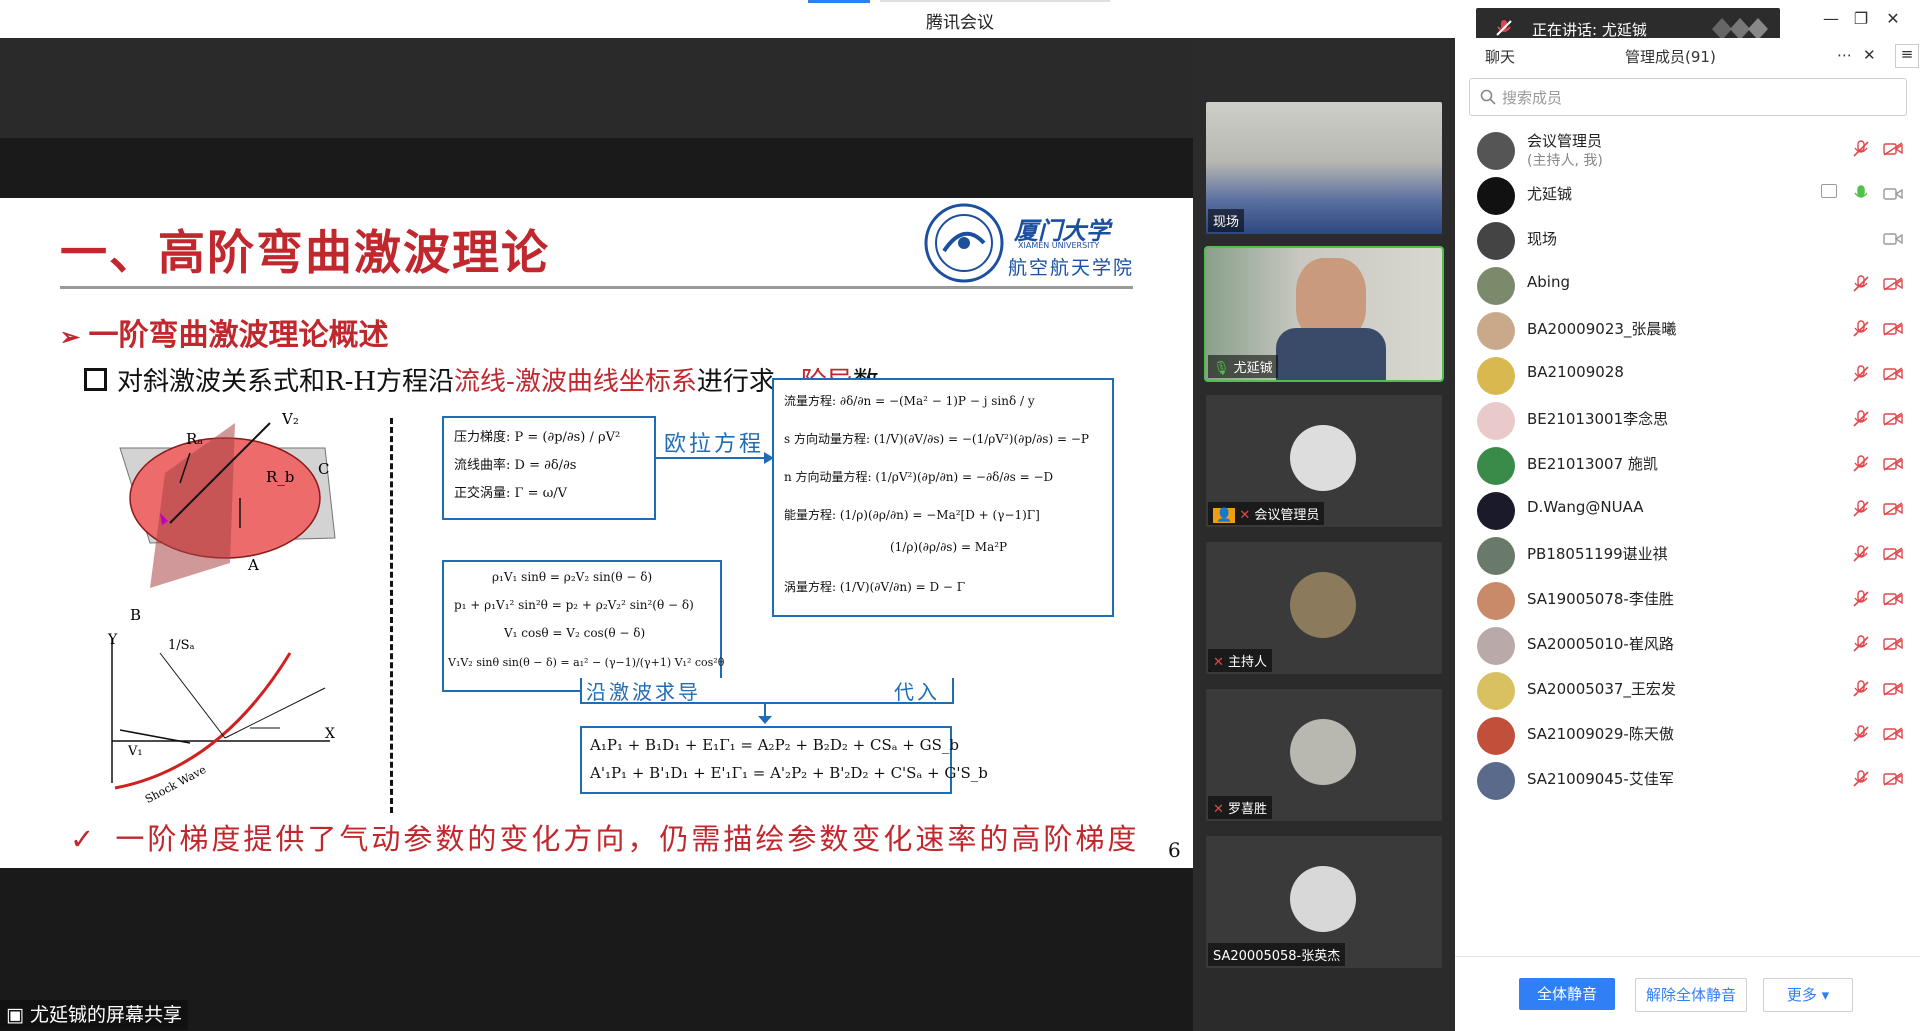 This screenshot has height=1031, width=1920. What do you see at coordinates (1266, 513) in the screenshot?
I see `tile-name: 👤 ✕ 会议管理员` at bounding box center [1266, 513].